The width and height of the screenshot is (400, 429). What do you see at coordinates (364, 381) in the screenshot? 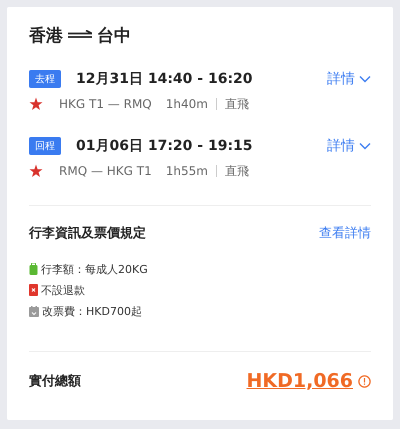
I see `info-icon` at bounding box center [364, 381].